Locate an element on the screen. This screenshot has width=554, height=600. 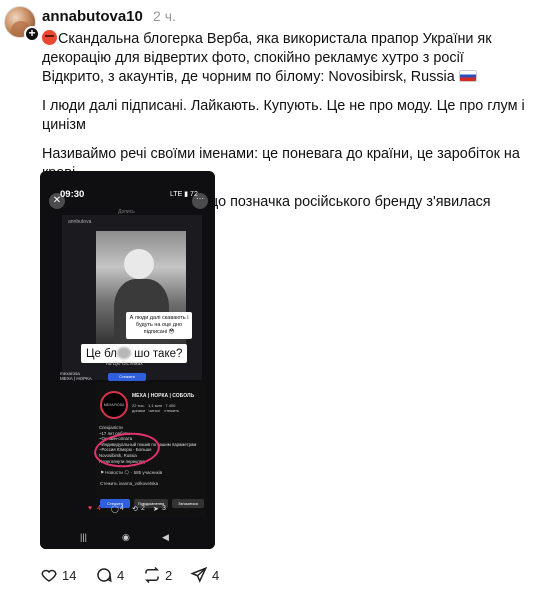
author-username: annabutova10 is located at coordinates (92, 16).